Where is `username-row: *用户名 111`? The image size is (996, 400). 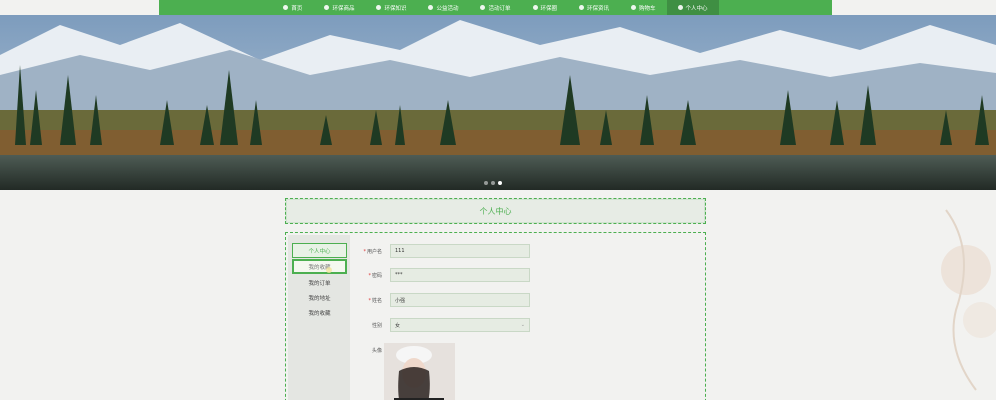 username-row: *用户名 111 is located at coordinates (443, 251).